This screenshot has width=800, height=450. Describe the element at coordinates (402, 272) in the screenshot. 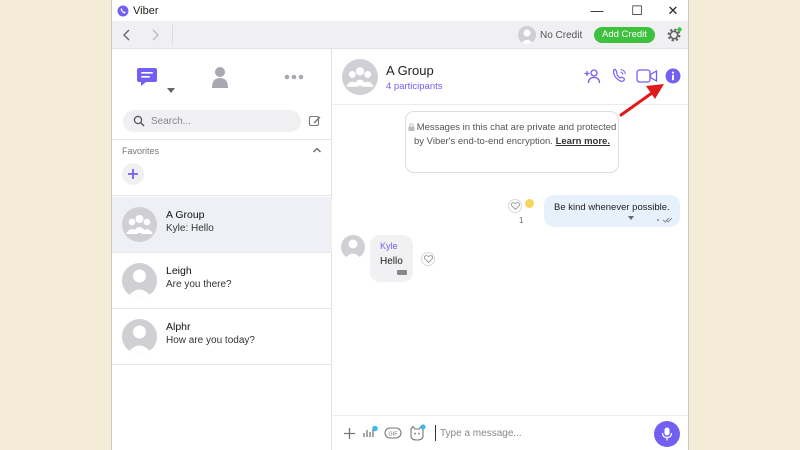

I see `message-timestamp-icon` at that location.